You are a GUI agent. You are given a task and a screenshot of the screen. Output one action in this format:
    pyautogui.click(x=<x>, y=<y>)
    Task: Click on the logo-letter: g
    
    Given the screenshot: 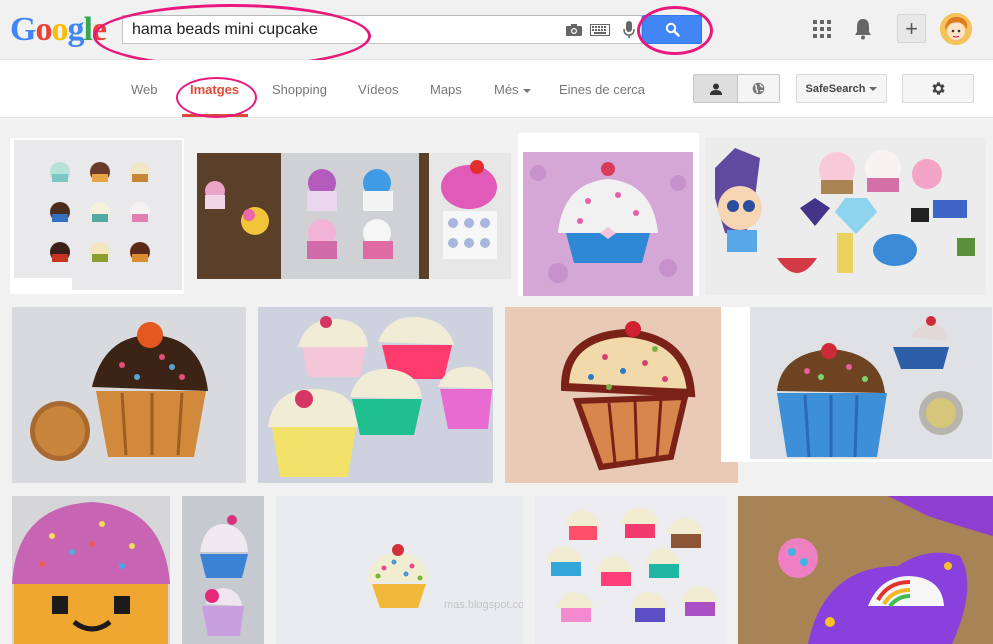 What is the action you would take?
    pyautogui.click(x=75, y=29)
    